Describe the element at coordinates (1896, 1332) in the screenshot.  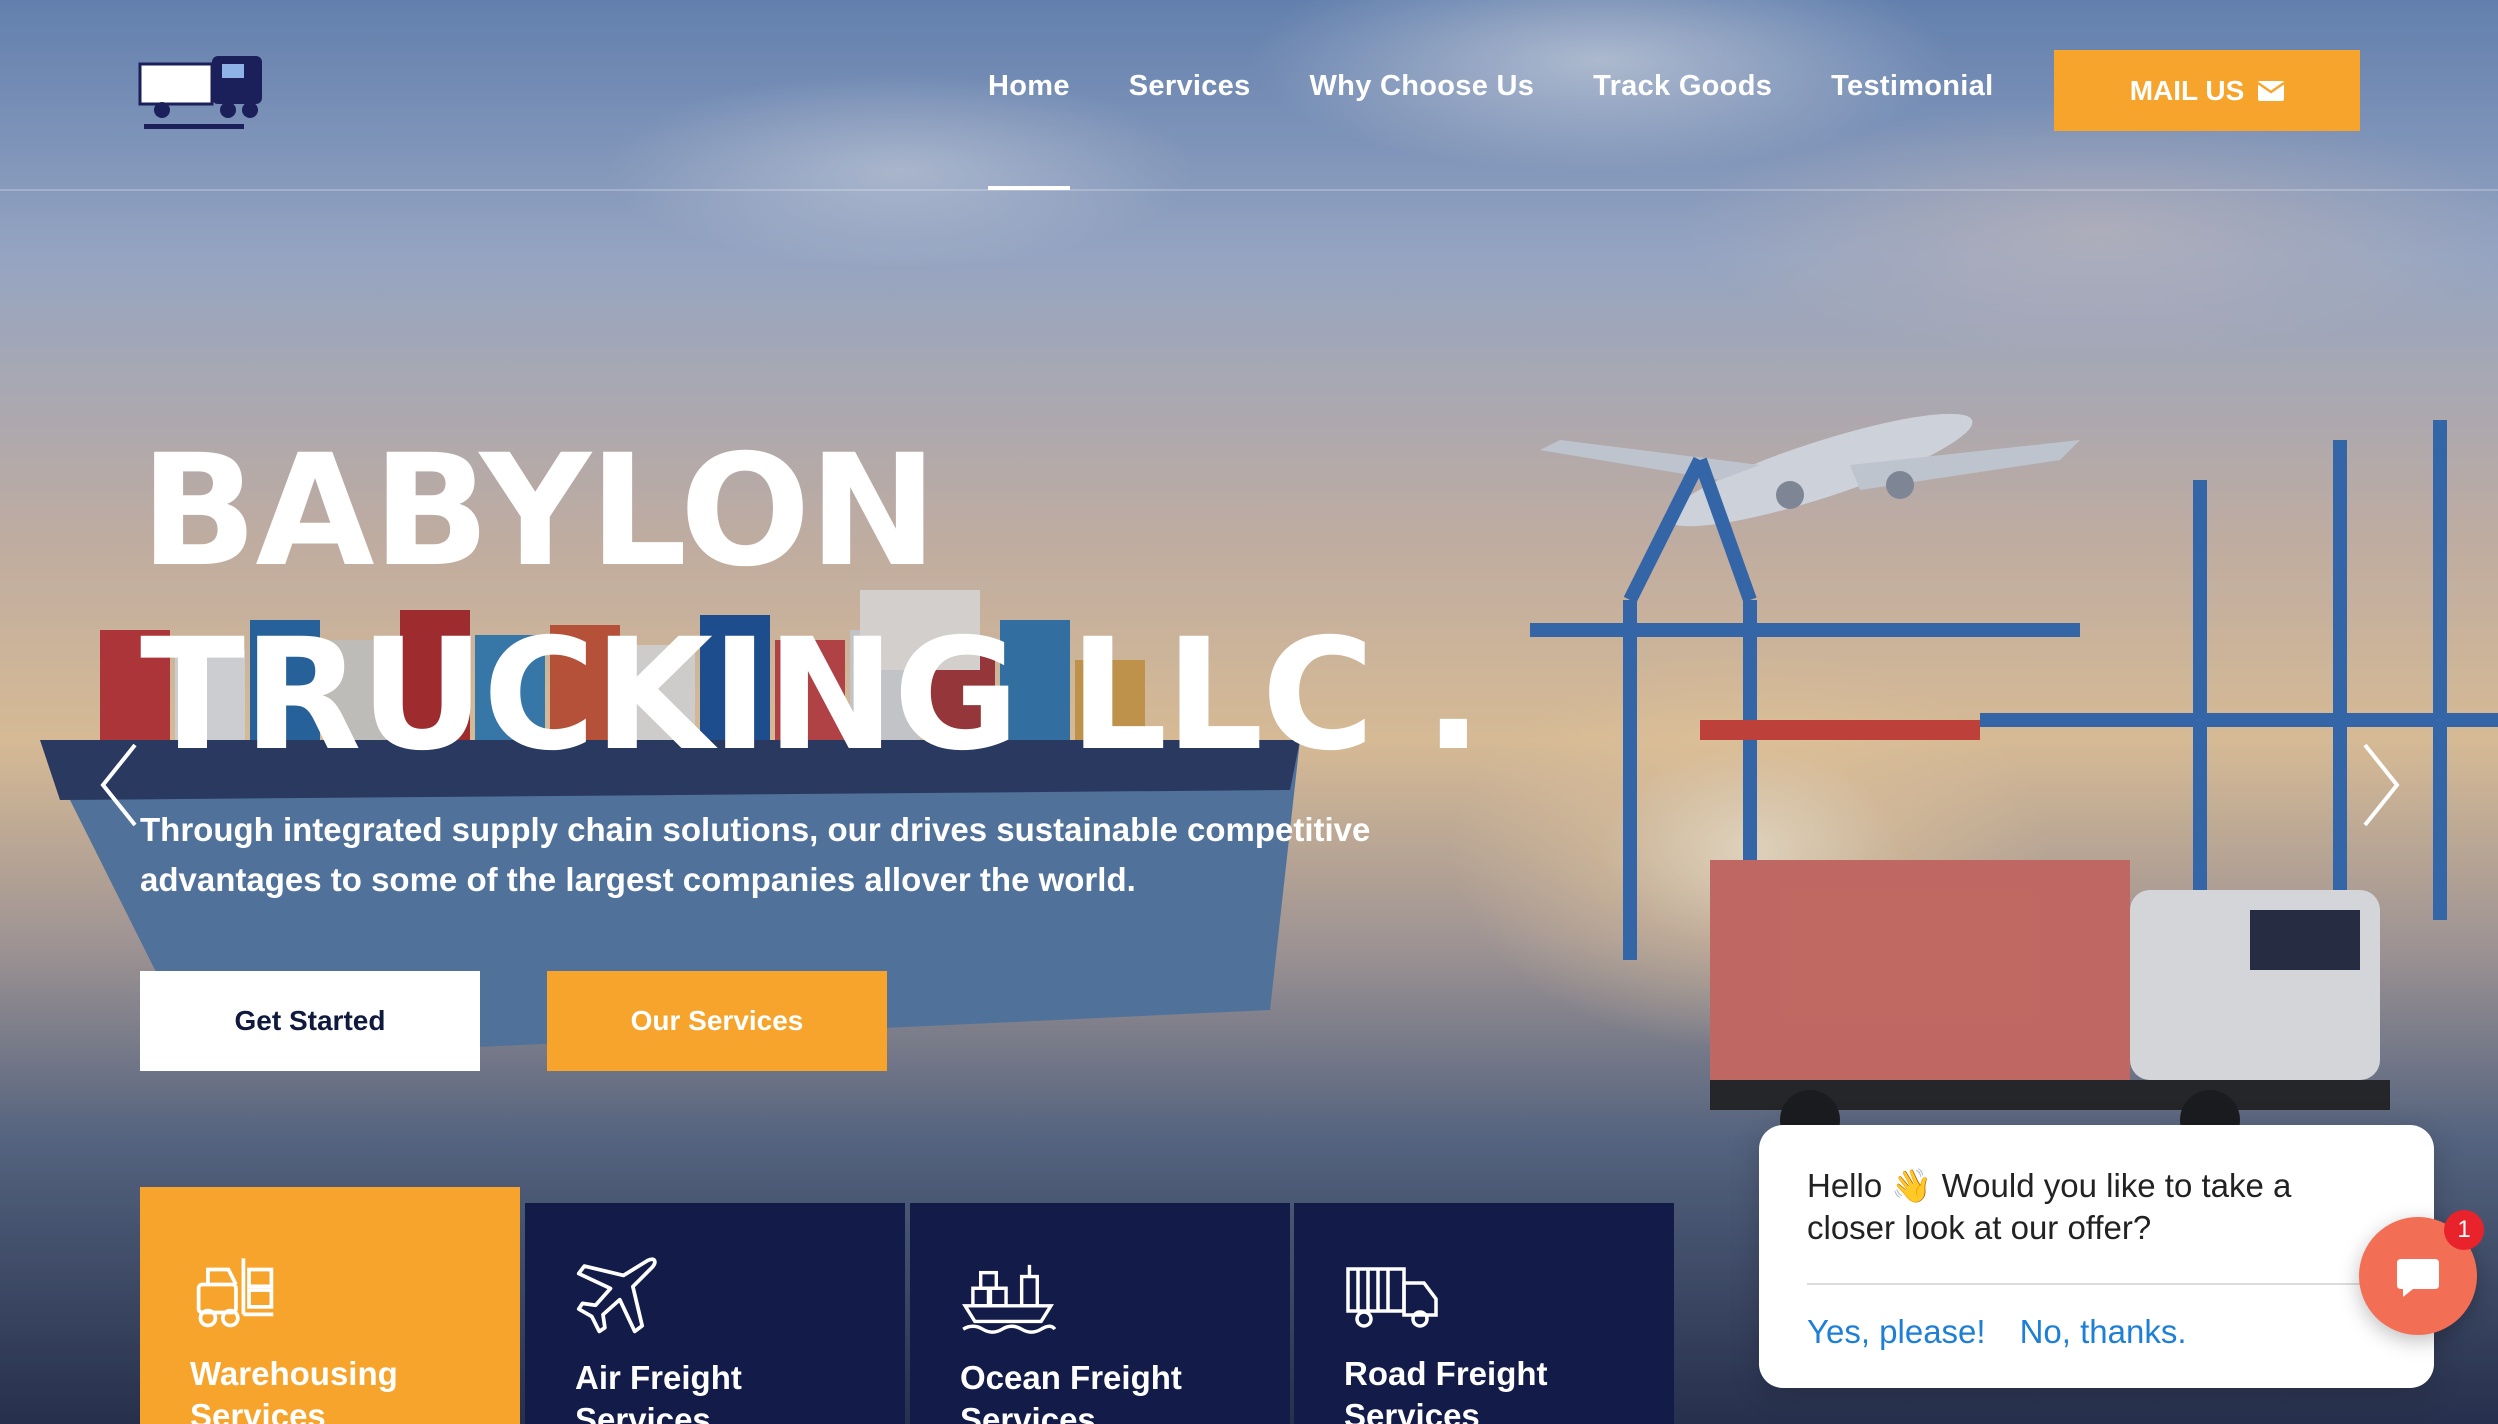
I see `chat-yes-link: Yes, please!` at that location.